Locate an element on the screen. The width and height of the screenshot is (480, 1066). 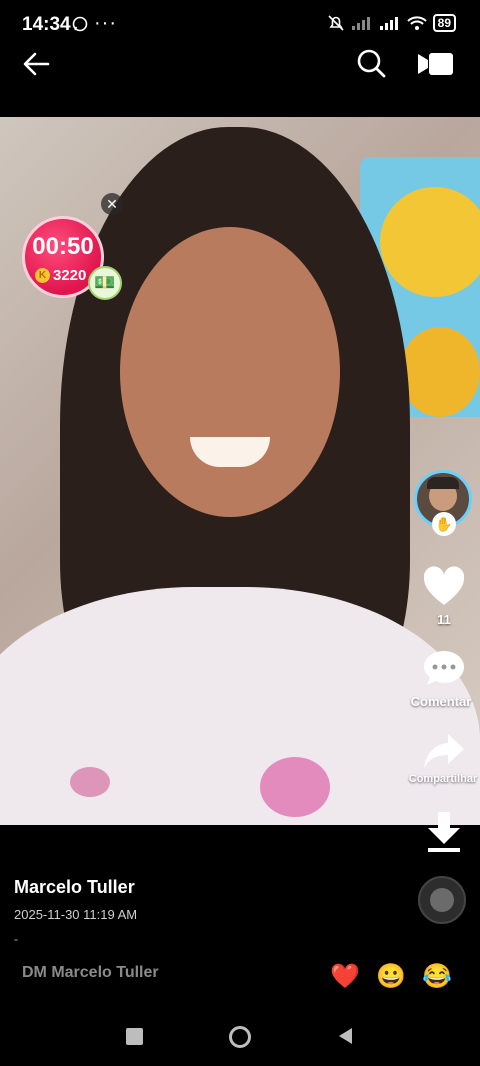
comment-button is located at coordinates (444, 671).